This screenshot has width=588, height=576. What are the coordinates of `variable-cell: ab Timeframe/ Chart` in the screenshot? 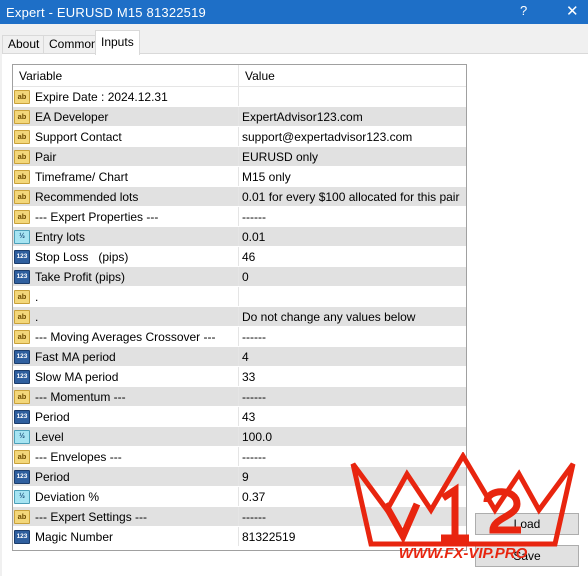 It's located at (126, 176).